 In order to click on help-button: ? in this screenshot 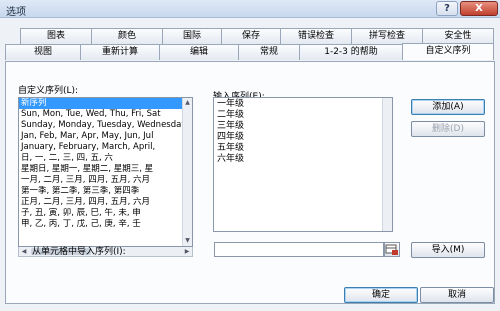, I will do `click(447, 8)`.